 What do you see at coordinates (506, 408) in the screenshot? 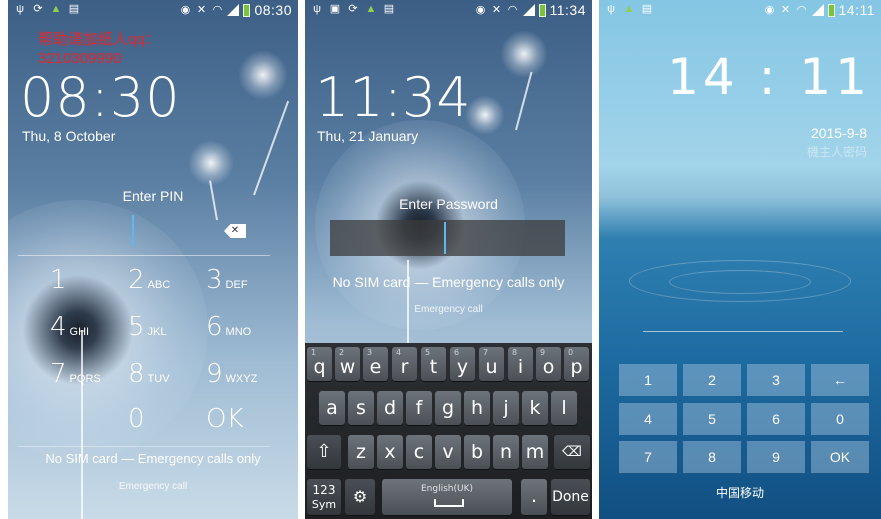
I see `key-j: j` at bounding box center [506, 408].